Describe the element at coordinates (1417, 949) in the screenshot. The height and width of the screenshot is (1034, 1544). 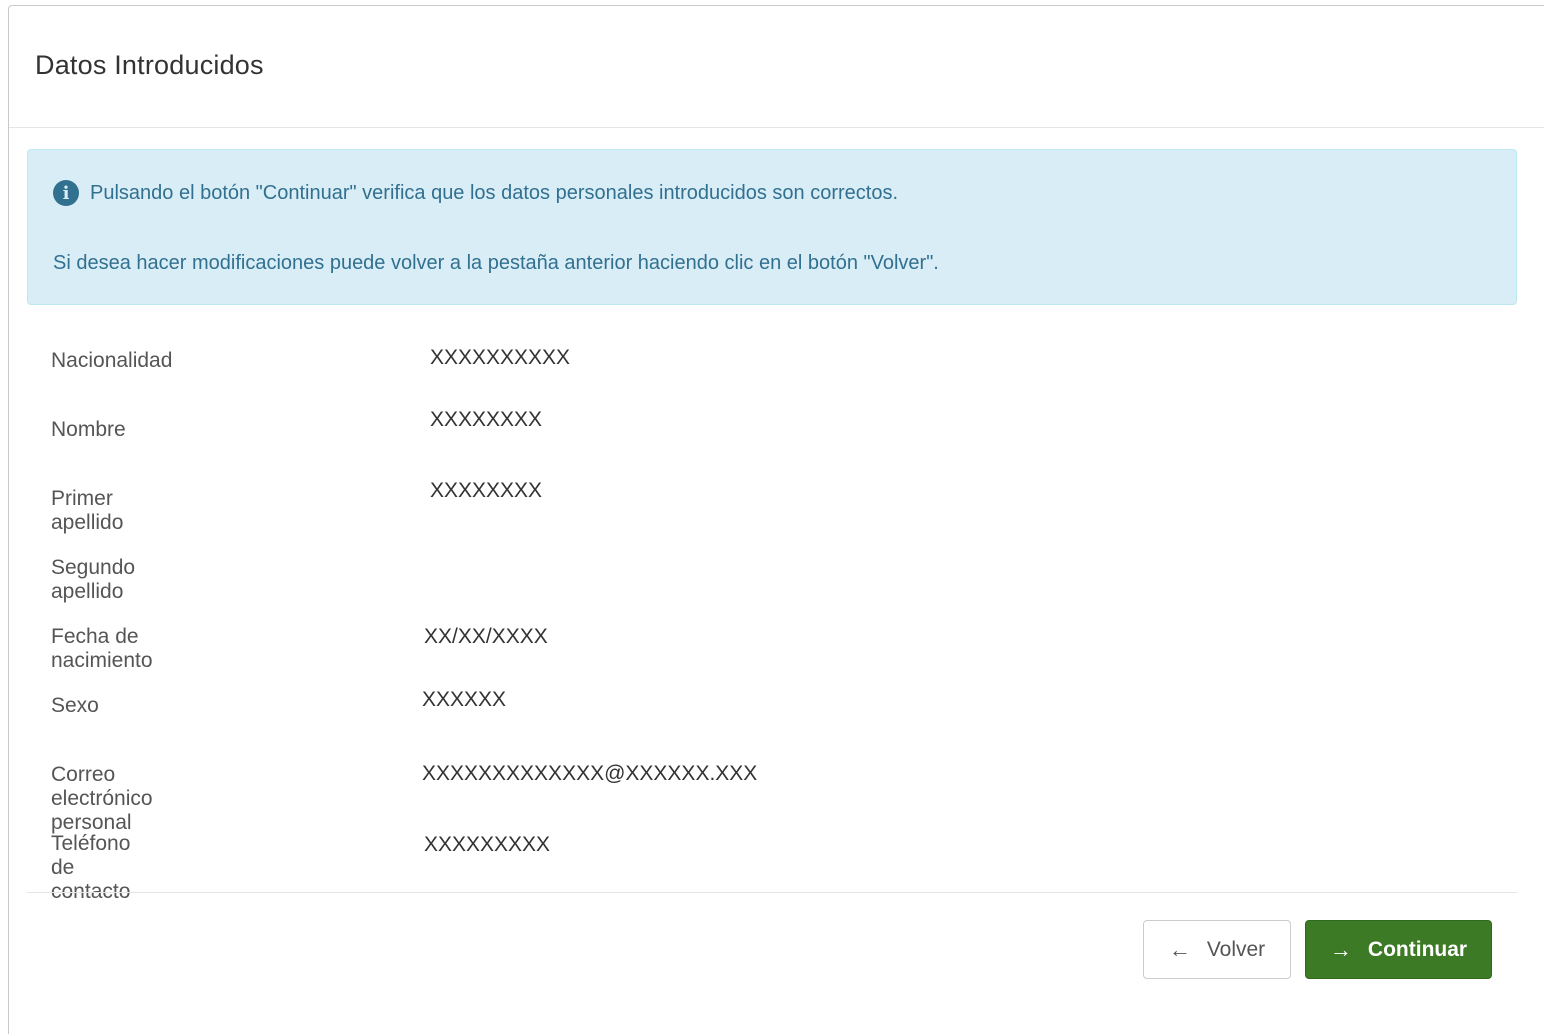
I see `continue-button-label: Continuar` at that location.